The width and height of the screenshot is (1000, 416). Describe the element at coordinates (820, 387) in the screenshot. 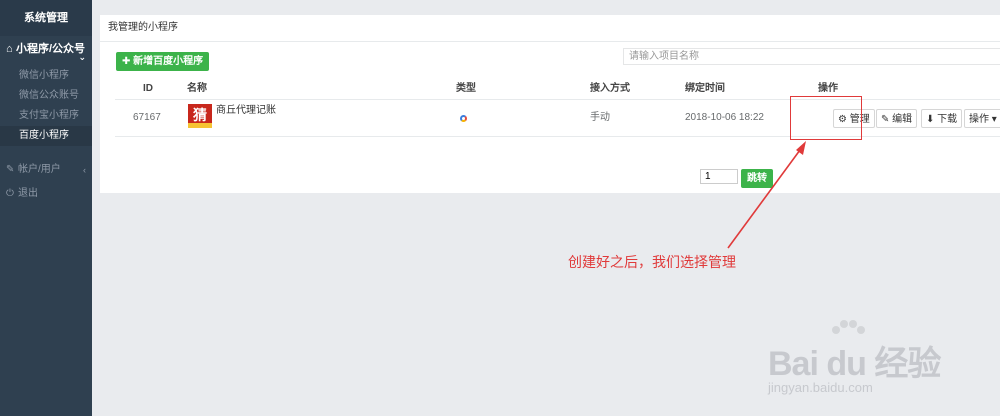

I see `watermark-url: jingyan.baidu.com` at that location.